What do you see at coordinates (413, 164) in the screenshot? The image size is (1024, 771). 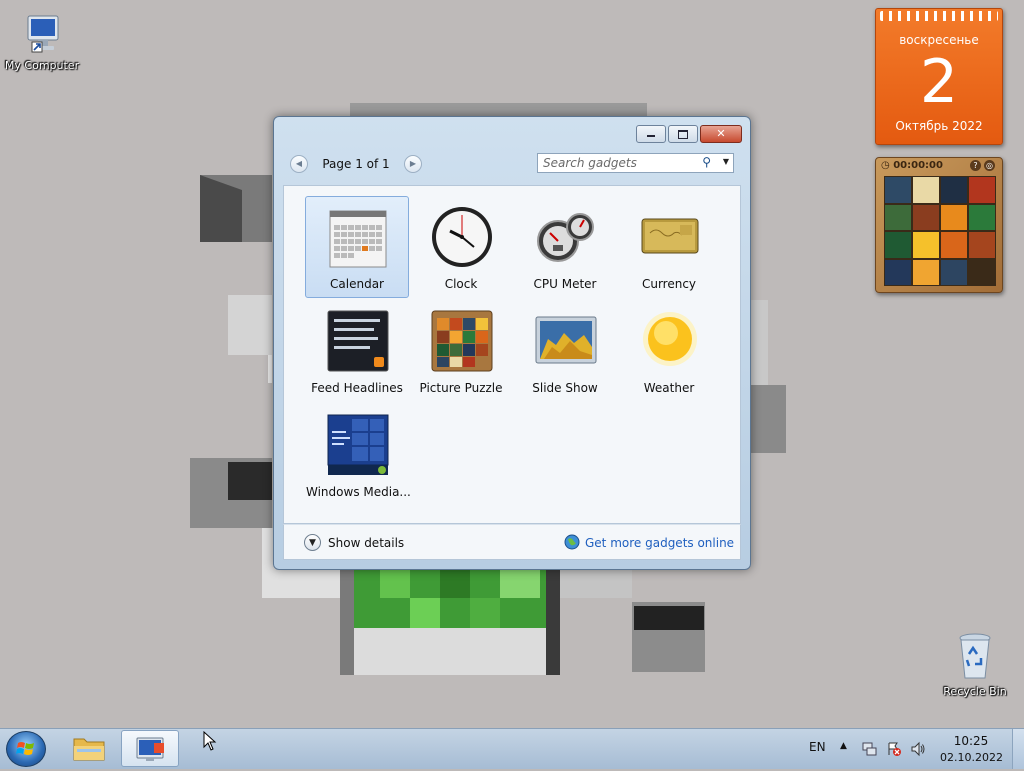 I see `next-page-button: ▶` at bounding box center [413, 164].